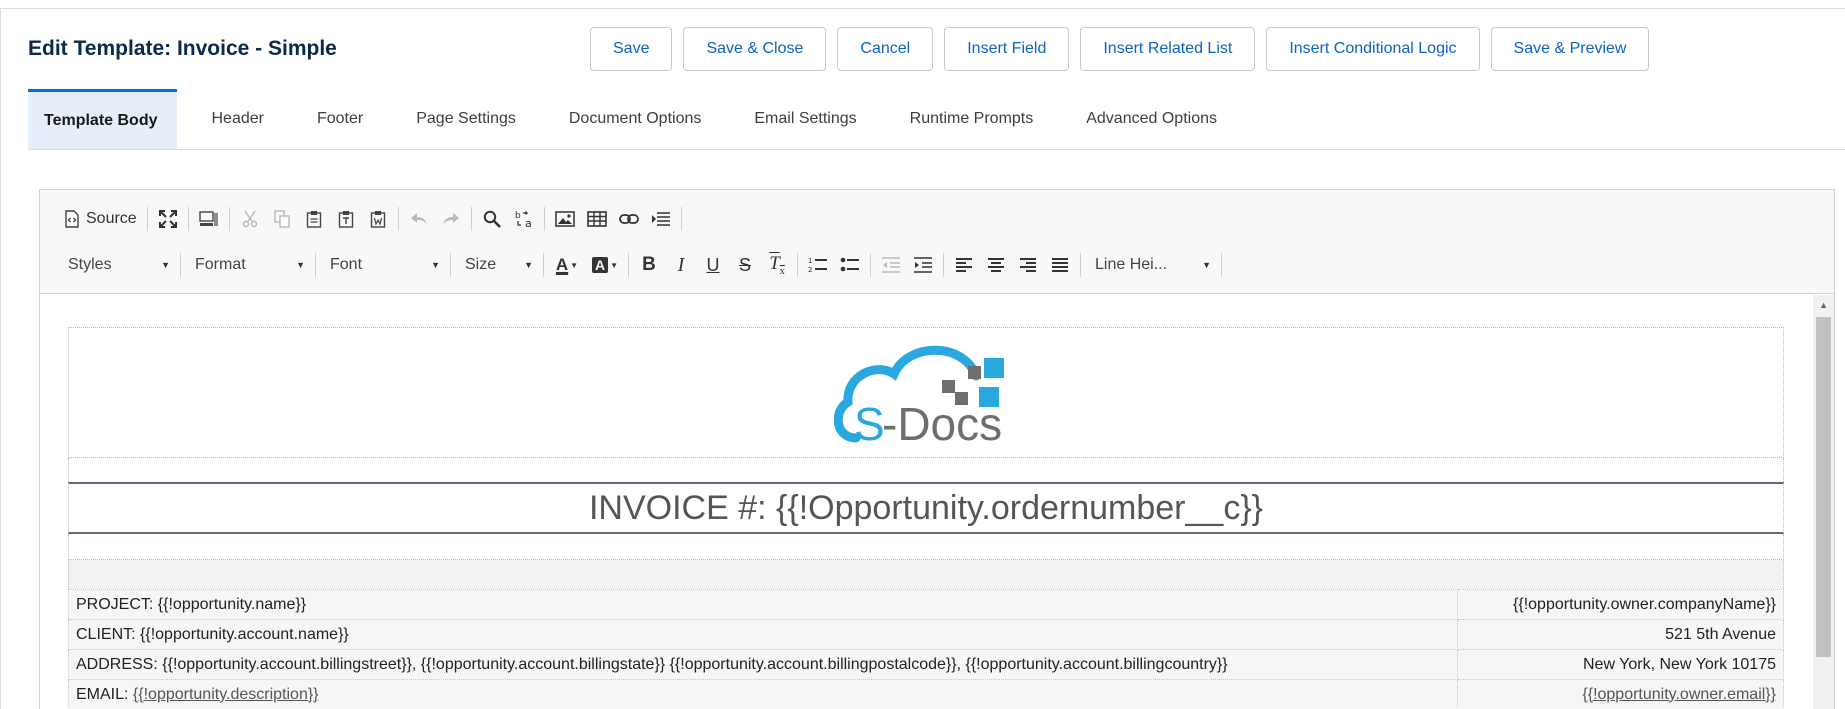 The height and width of the screenshot is (709, 1845). What do you see at coordinates (467, 119) in the screenshot?
I see `tab-page-settings: Page Settings` at bounding box center [467, 119].